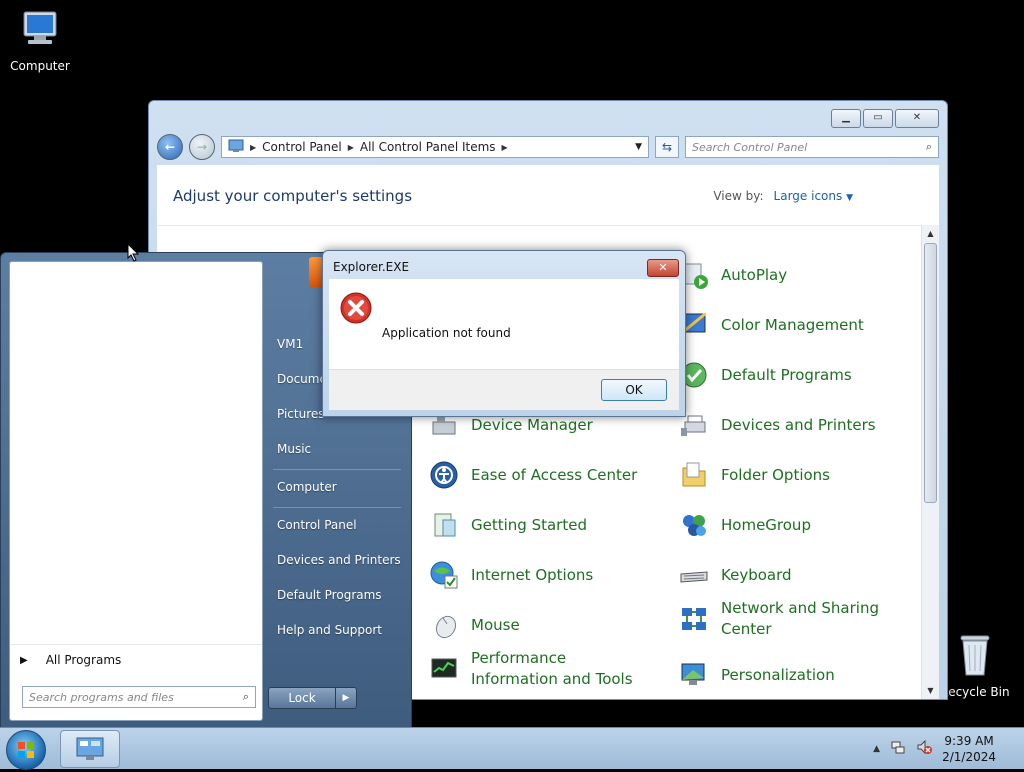 The width and height of the screenshot is (1024, 772). I want to click on cp-item-devices-printers: Devices and Printers, so click(792, 425).